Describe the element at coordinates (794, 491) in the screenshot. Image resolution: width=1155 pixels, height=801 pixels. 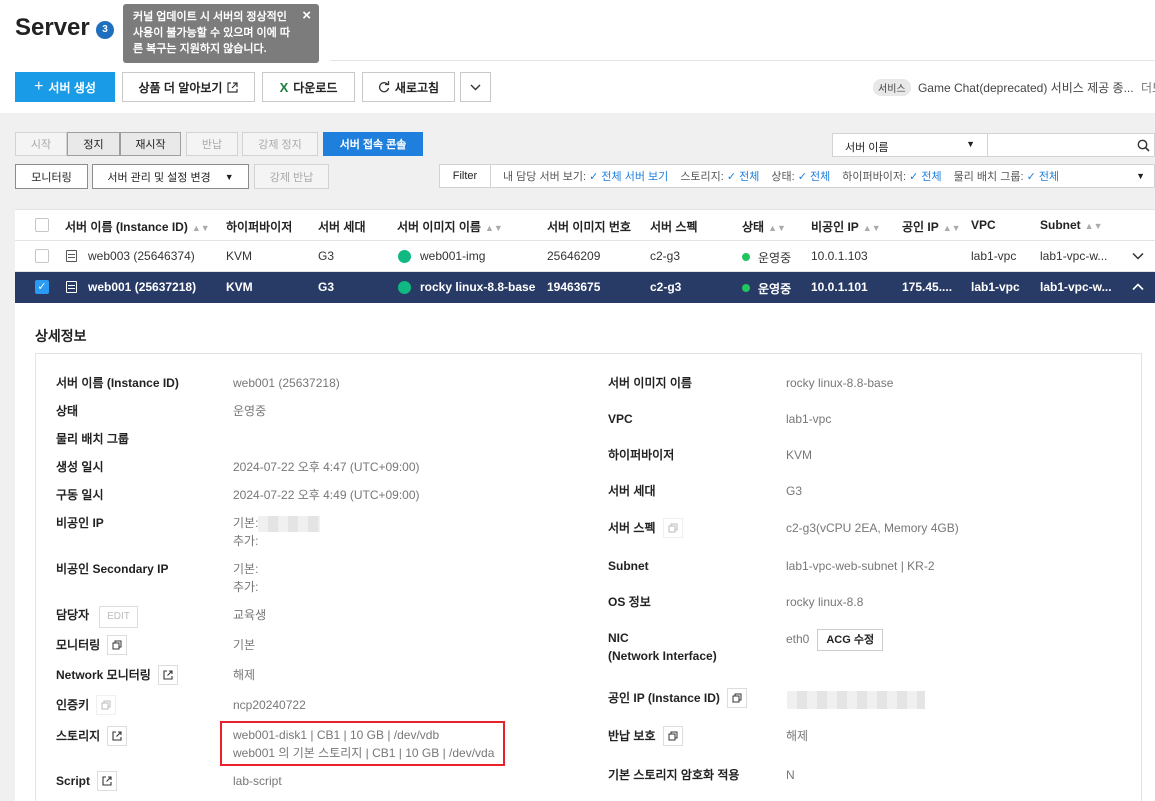
I see `value-generation: G3` at that location.